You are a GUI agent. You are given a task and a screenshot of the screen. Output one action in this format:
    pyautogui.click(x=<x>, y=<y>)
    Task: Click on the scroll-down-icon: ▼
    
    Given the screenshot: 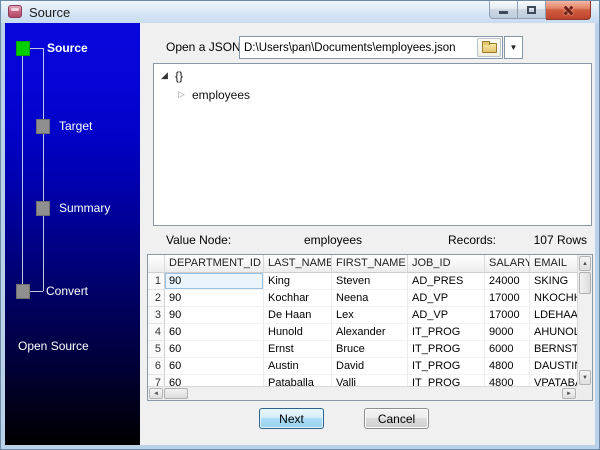 What is the action you would take?
    pyautogui.click(x=585, y=377)
    